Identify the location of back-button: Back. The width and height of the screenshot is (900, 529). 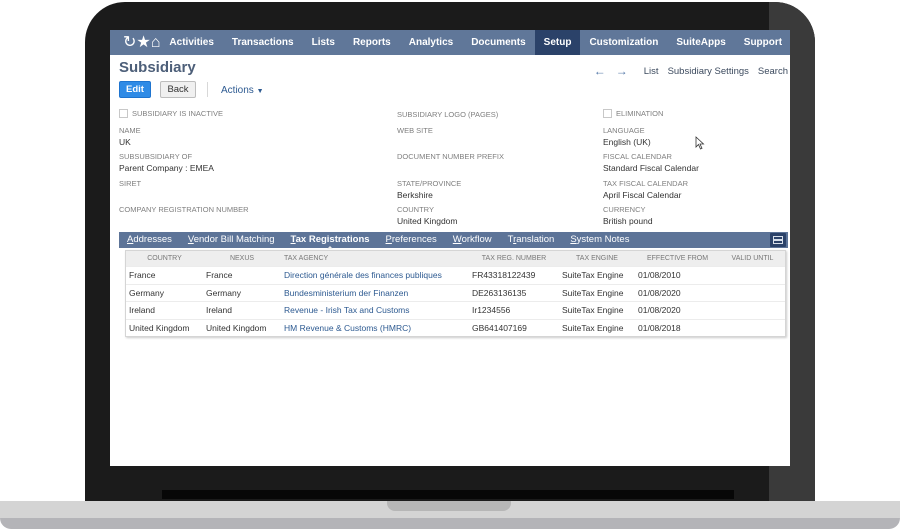
(178, 89).